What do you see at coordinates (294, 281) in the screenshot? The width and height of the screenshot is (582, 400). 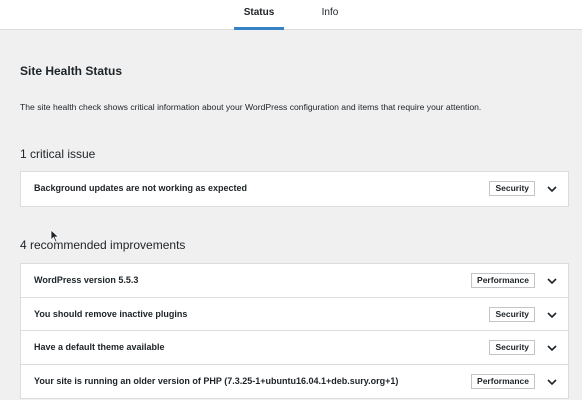 I see `improvement-row-wordpress-version: WordPress version 5.5.3 Performance` at bounding box center [294, 281].